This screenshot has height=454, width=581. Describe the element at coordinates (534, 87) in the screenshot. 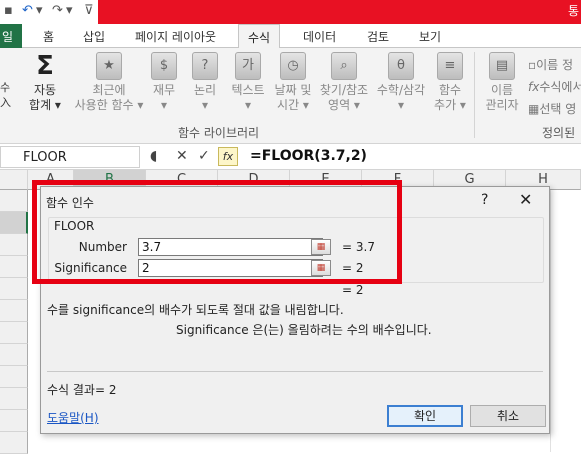

I see `fx-small-icon: fx` at that location.